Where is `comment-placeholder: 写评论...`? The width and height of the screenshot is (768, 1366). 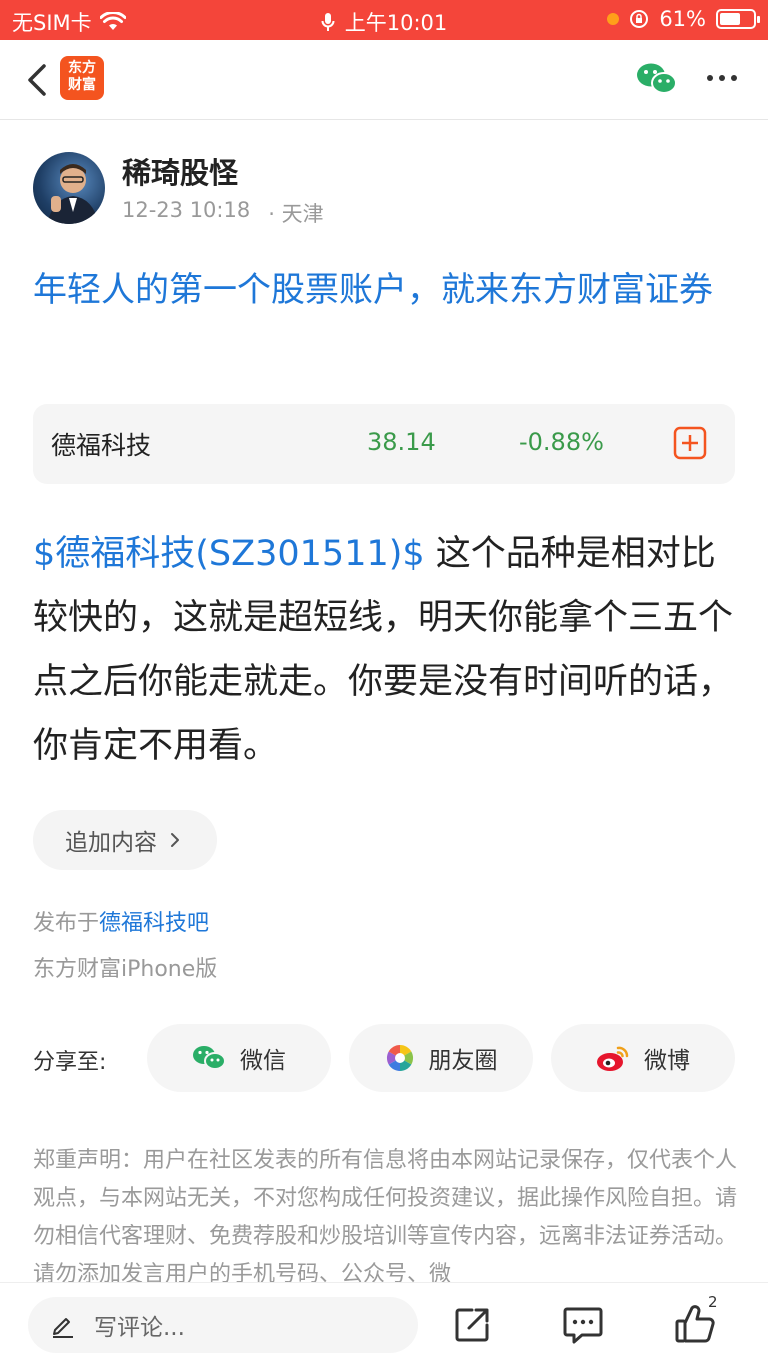
comment-placeholder: 写评论... is located at coordinates (139, 1328).